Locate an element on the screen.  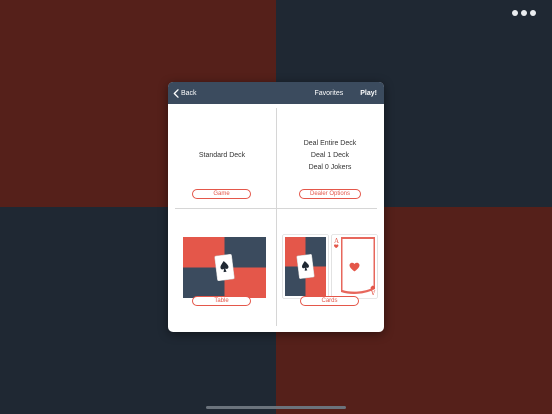
table-cell: Table is located at coordinates (222, 275).